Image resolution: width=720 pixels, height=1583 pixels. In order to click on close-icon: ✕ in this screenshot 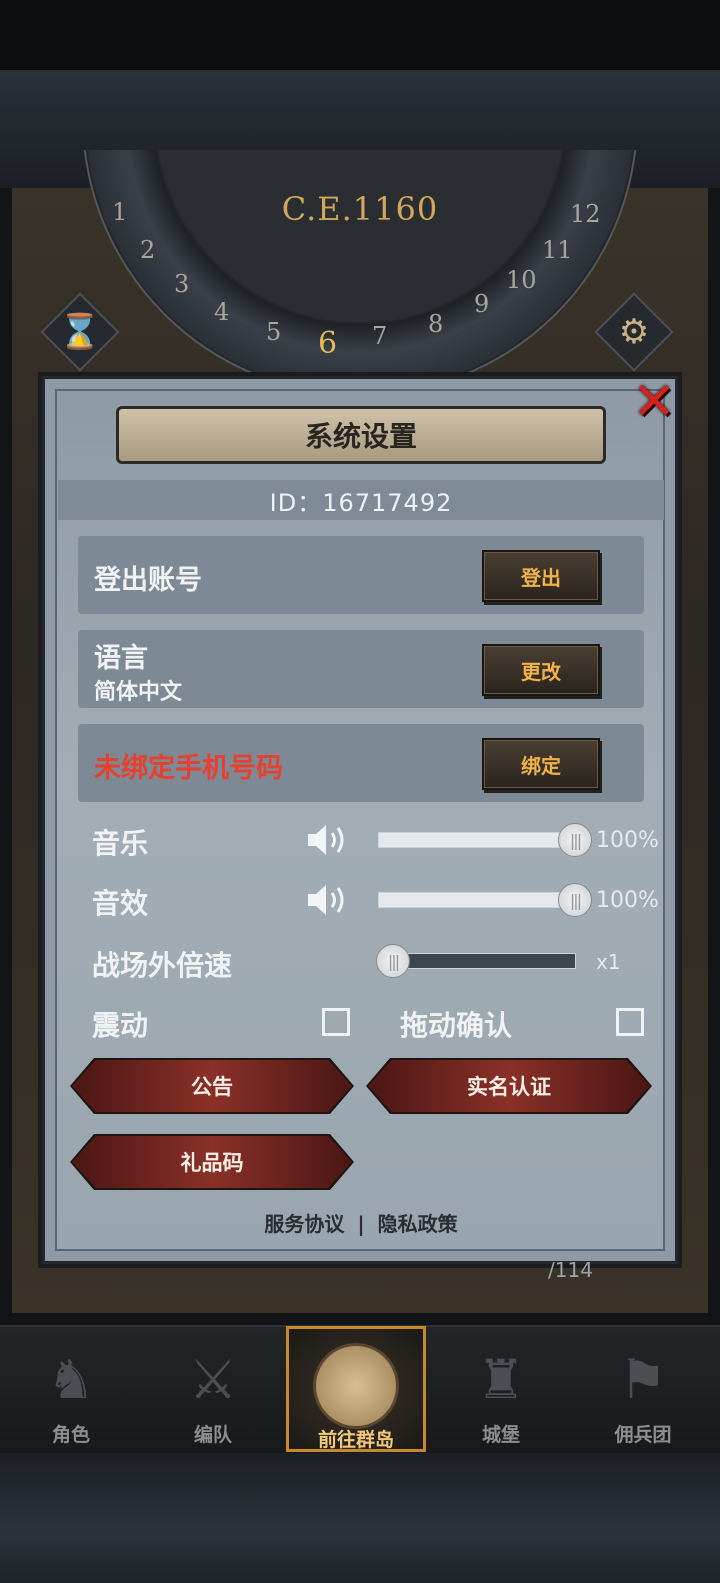, I will do `click(654, 404)`.